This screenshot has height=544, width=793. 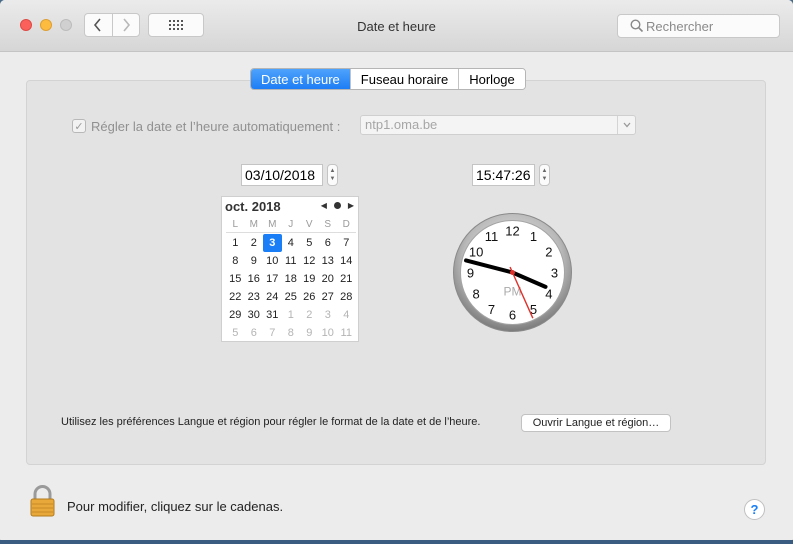 What do you see at coordinates (404, 79) in the screenshot?
I see `tab-fuseau-horaire: Fuseau horaire` at bounding box center [404, 79].